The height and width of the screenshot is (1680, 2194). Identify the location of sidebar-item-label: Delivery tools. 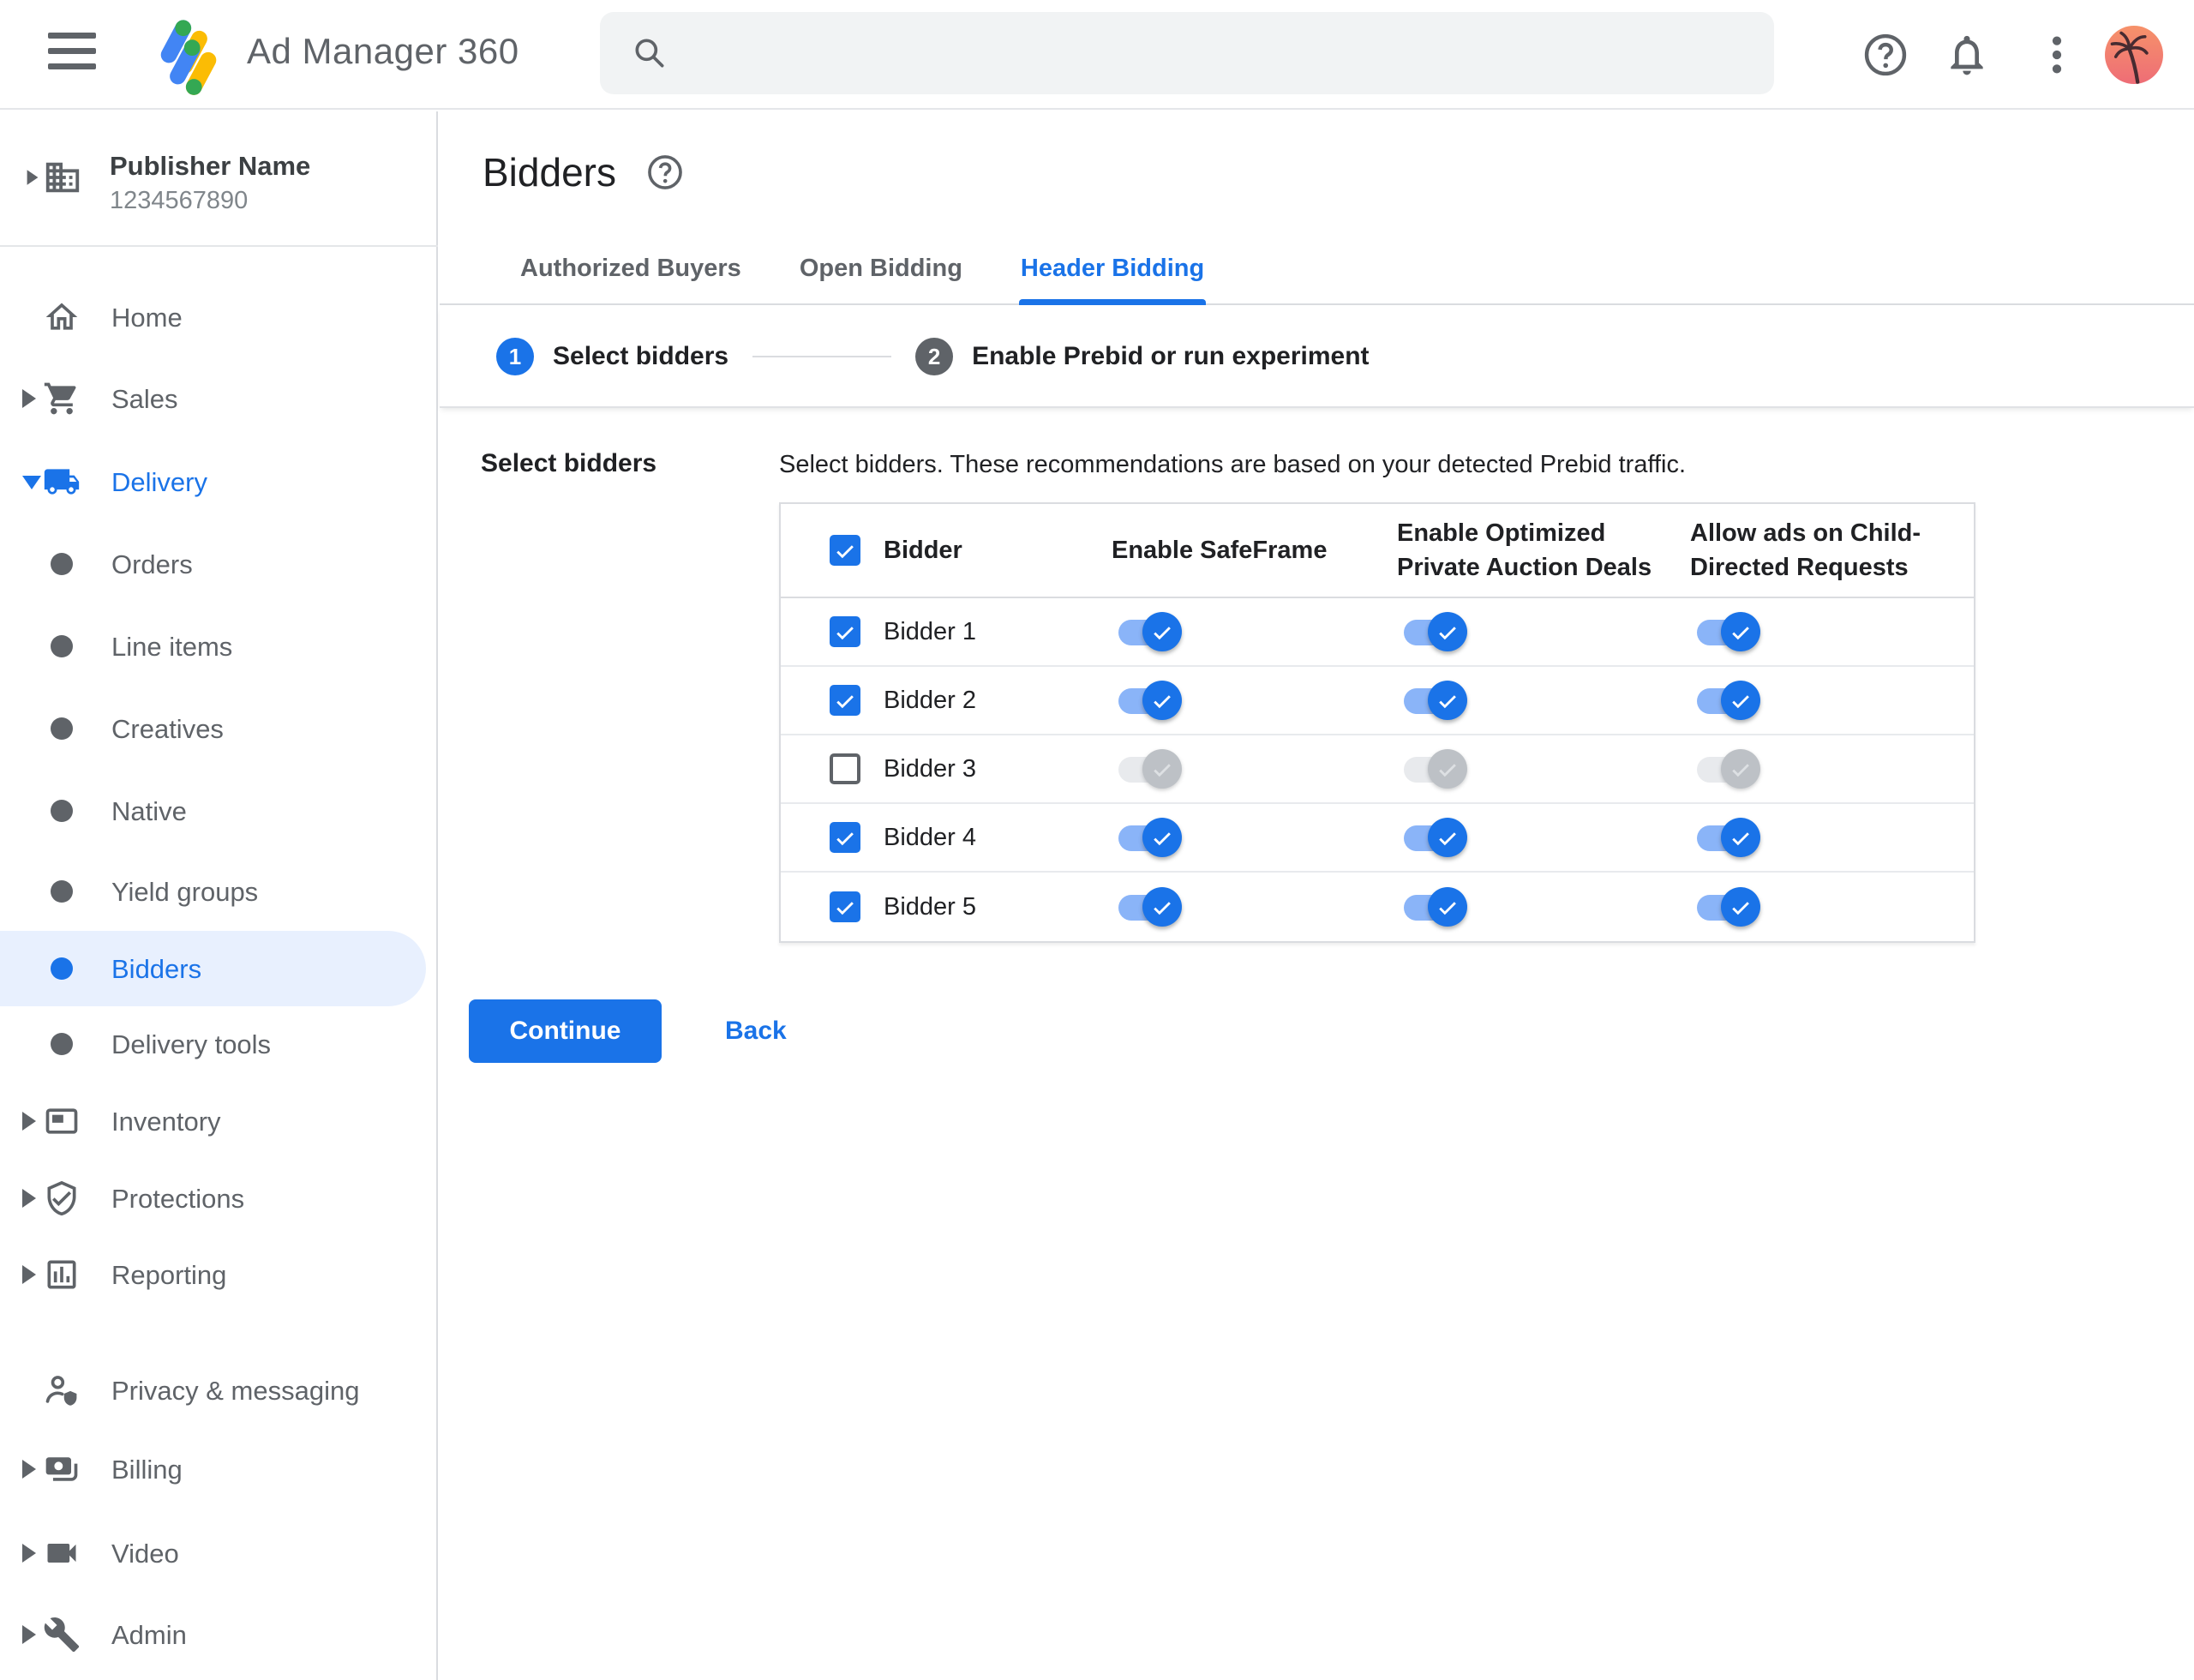
(191, 1044).